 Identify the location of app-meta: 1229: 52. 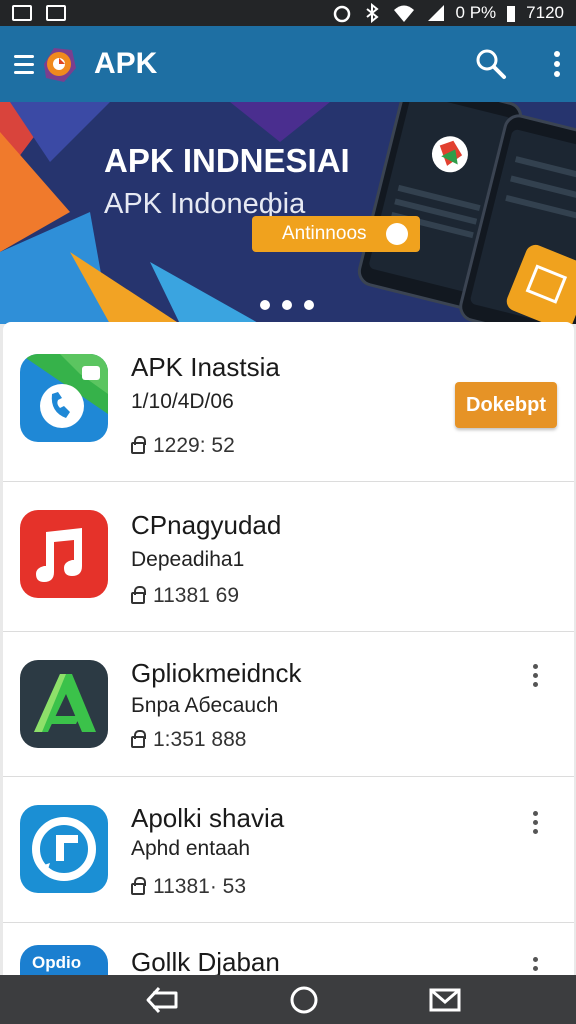
(183, 446).